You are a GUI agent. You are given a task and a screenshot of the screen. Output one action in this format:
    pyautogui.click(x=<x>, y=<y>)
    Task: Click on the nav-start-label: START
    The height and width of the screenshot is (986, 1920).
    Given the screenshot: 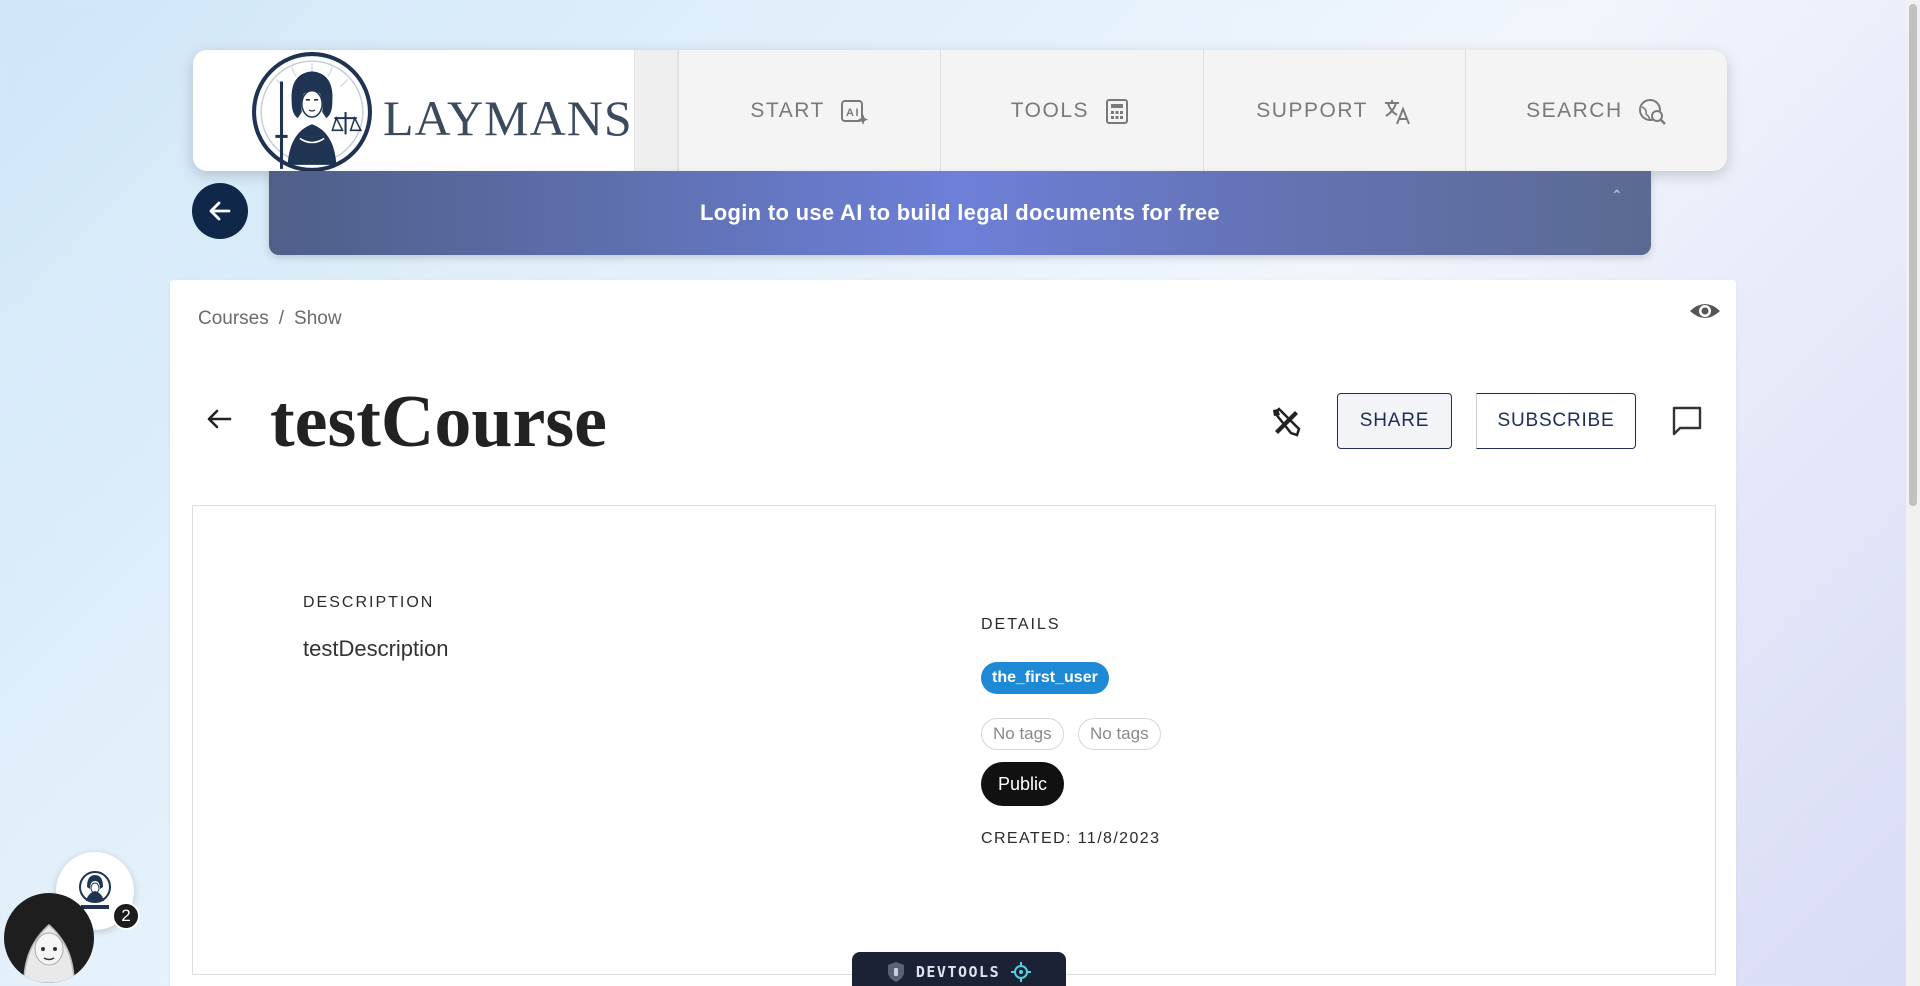 What is the action you would take?
    pyautogui.click(x=787, y=110)
    